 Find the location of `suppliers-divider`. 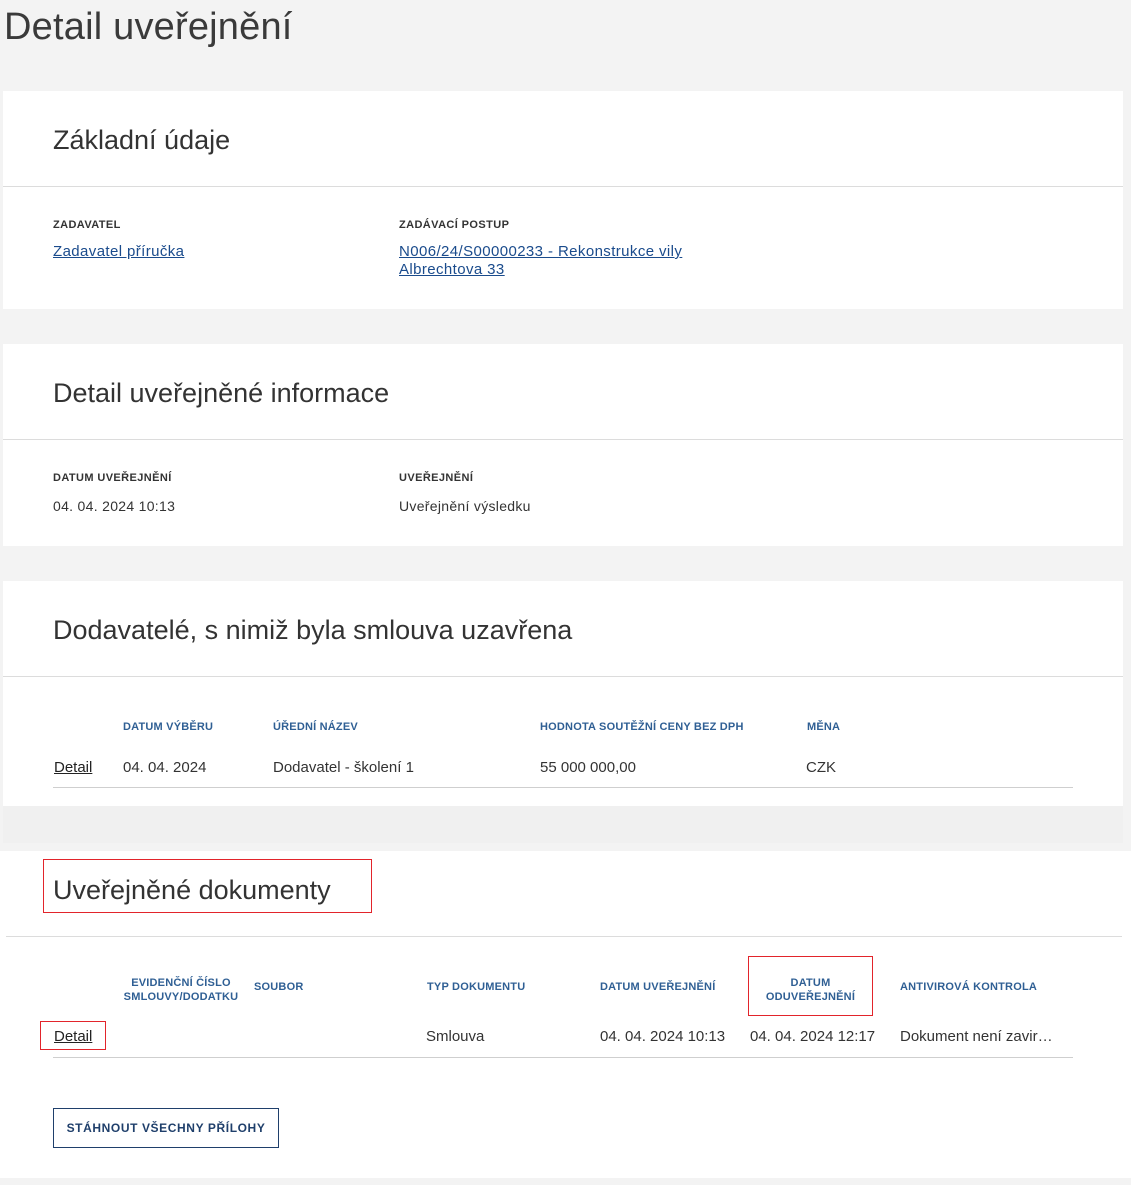

suppliers-divider is located at coordinates (563, 676).